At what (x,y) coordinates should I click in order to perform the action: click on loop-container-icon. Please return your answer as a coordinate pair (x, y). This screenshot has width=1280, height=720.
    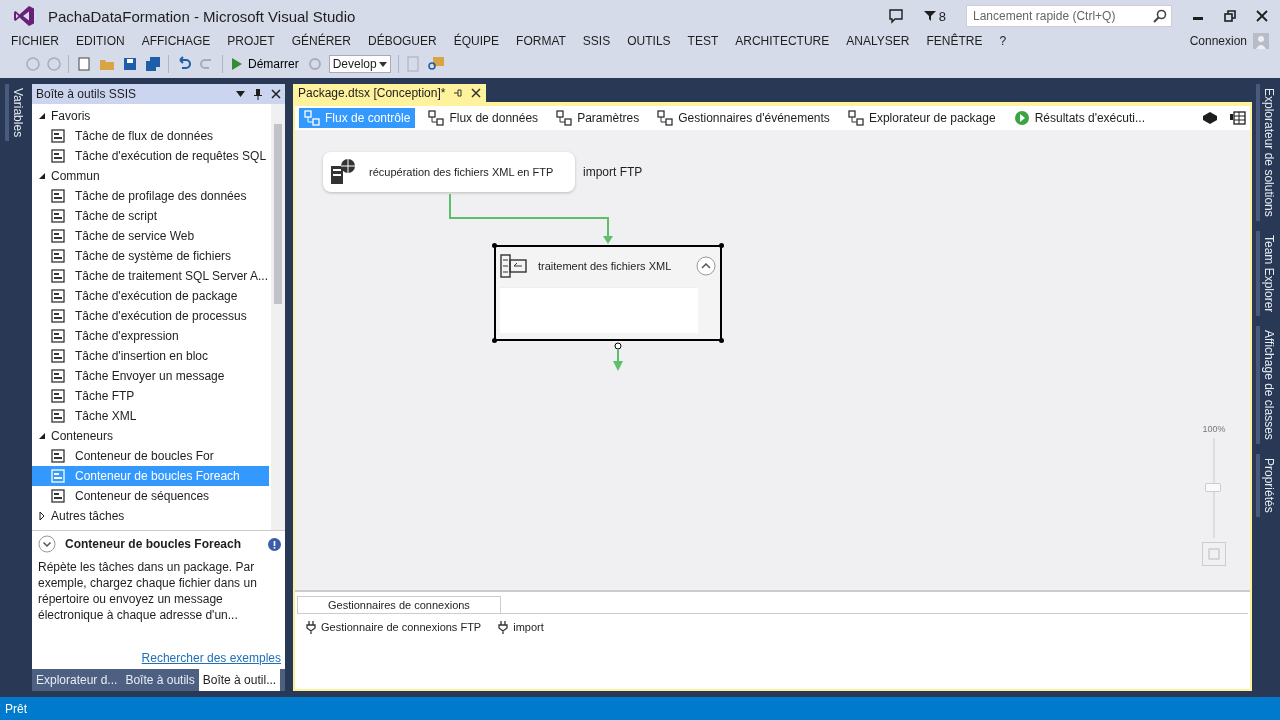
    Looking at the image, I should click on (514, 266).